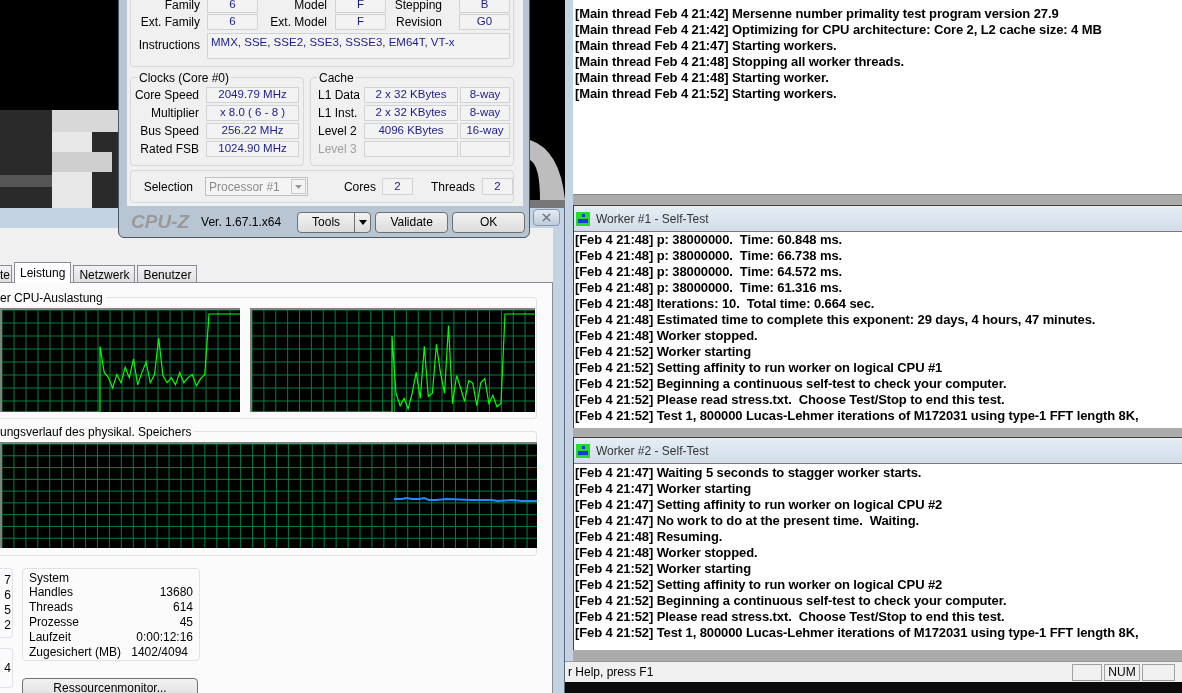  I want to click on log-line: [Feb 4 21:48] p: 38000000. Time: 64.572 ms., so click(709, 272).